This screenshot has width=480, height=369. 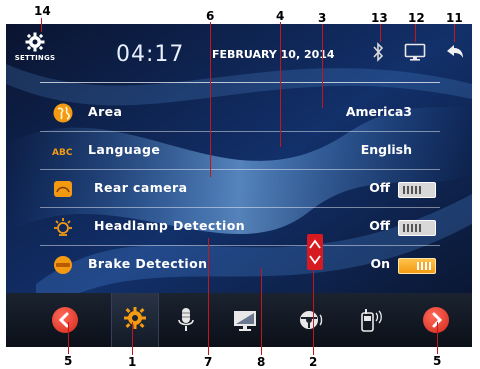 I want to click on brake-detection-label: Brake Detection, so click(x=148, y=263).